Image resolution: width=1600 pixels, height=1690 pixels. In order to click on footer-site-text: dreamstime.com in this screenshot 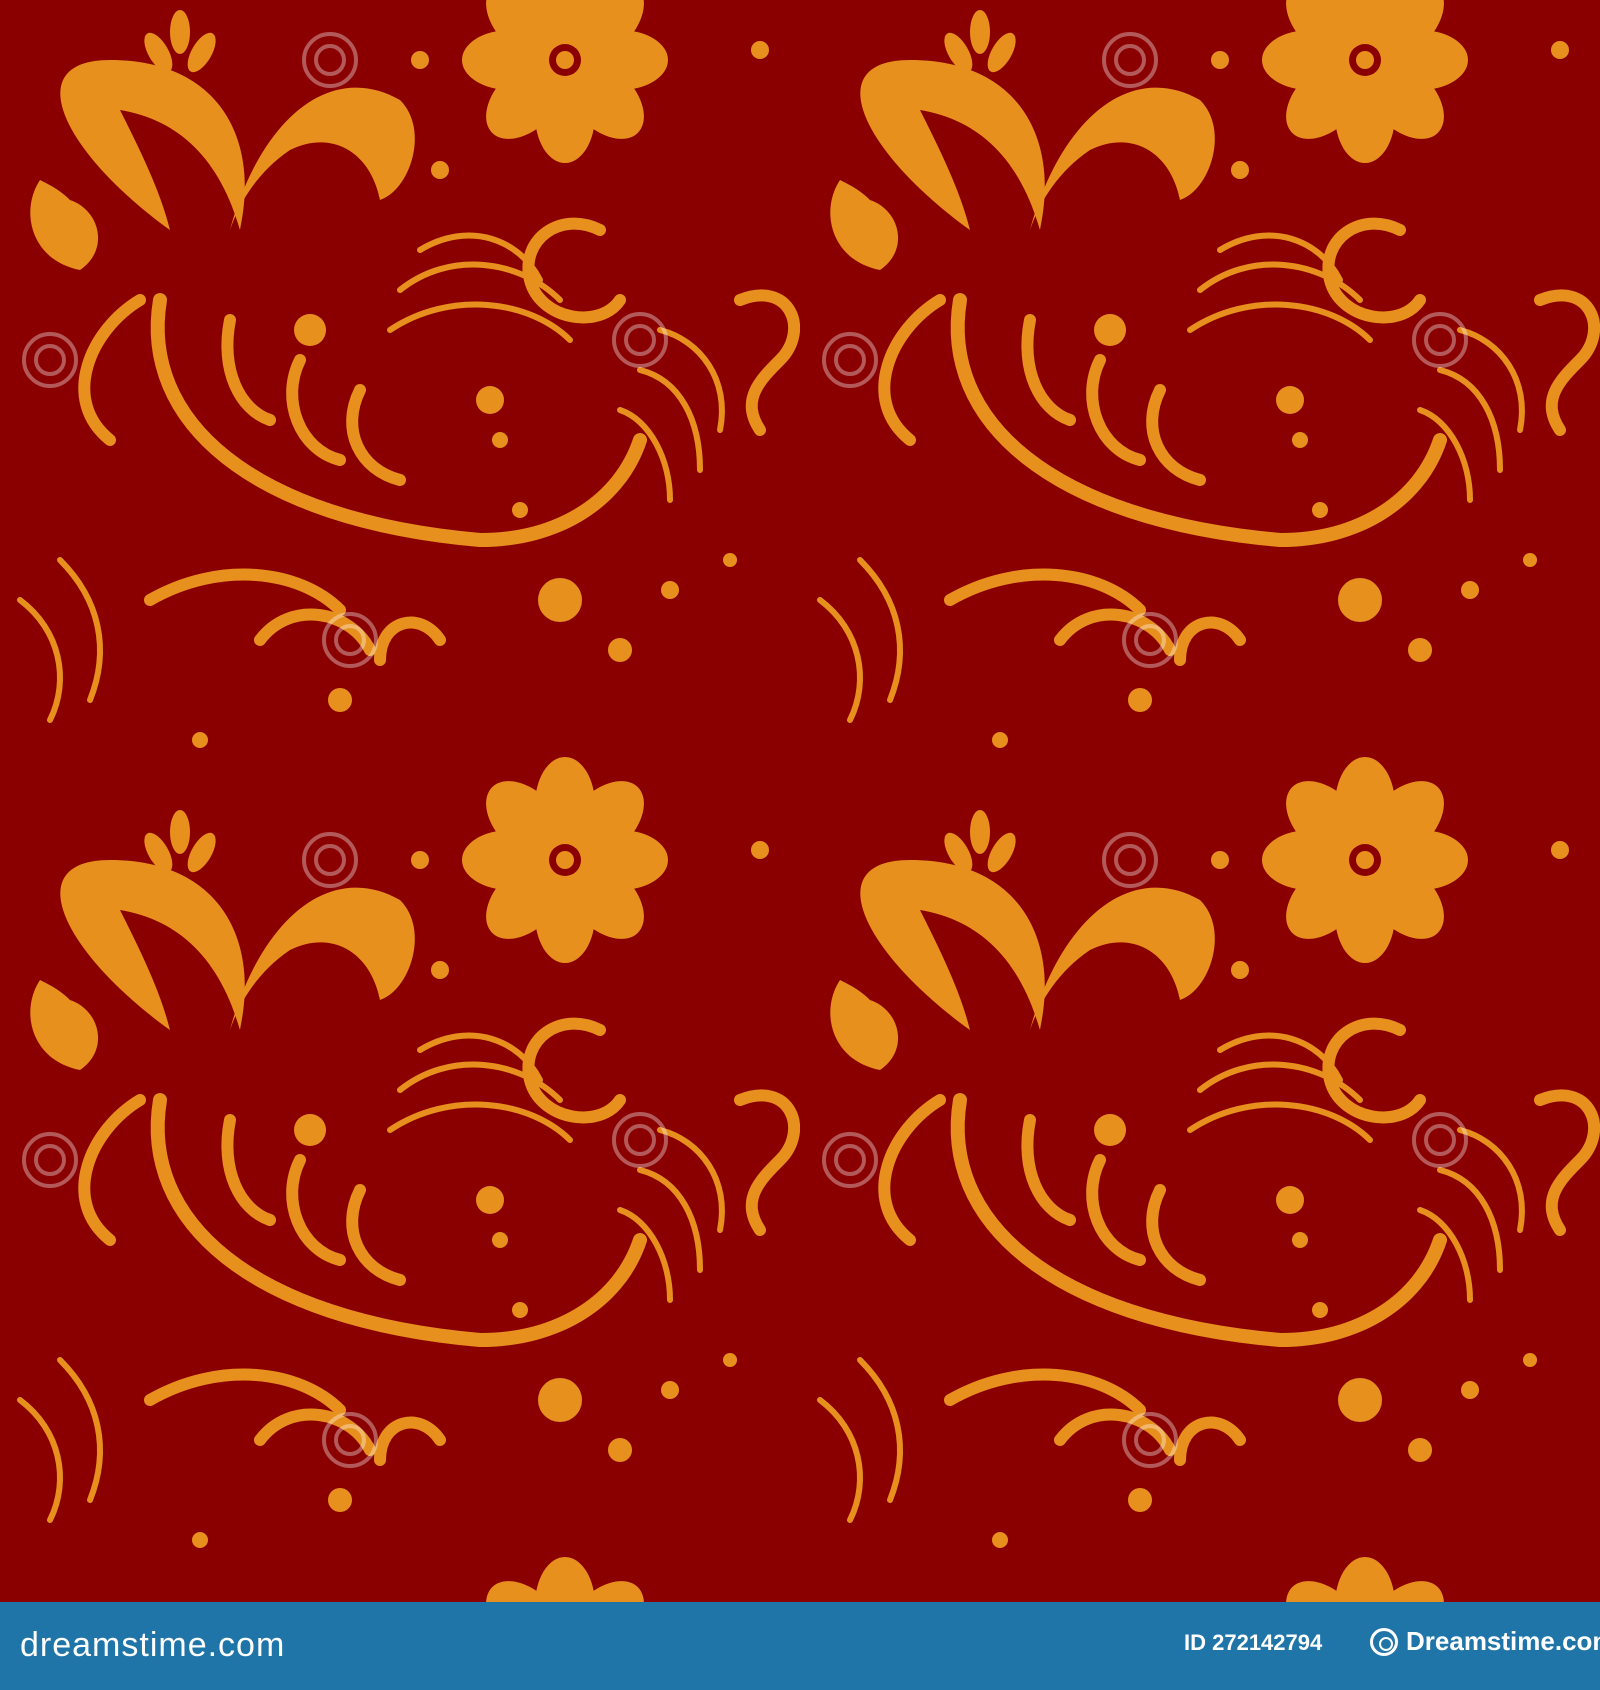, I will do `click(152, 1645)`.